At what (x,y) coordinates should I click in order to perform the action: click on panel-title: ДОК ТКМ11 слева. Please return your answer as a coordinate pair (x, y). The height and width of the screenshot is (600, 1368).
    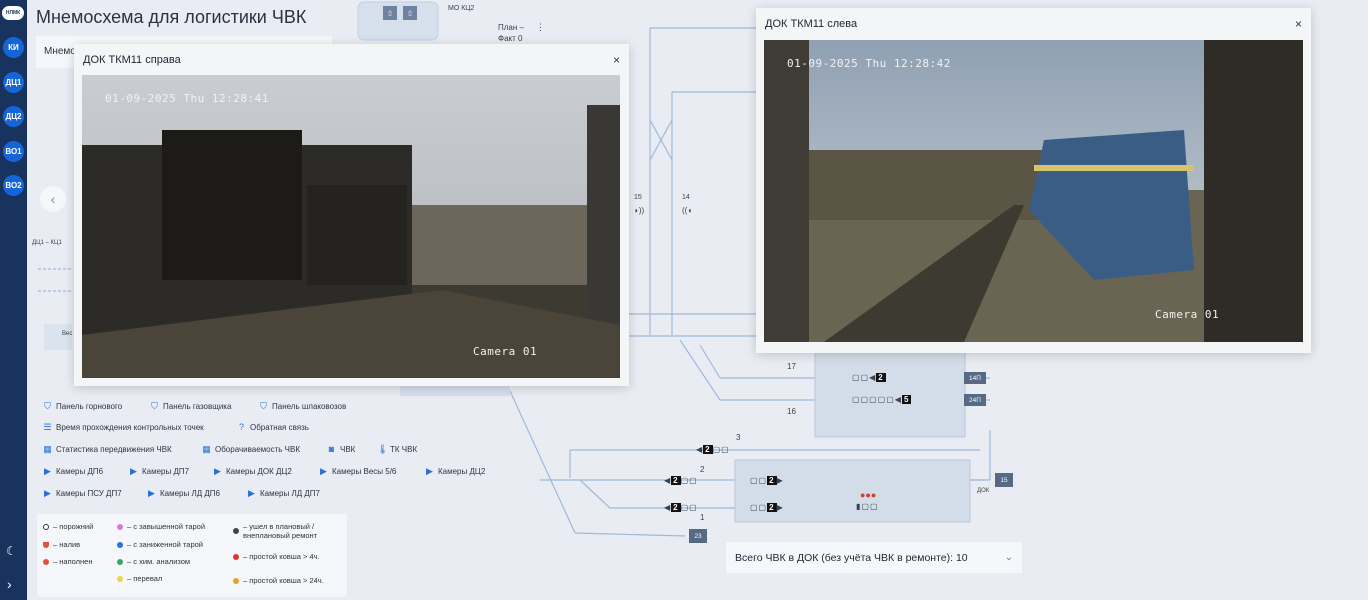
    Looking at the image, I should click on (811, 23).